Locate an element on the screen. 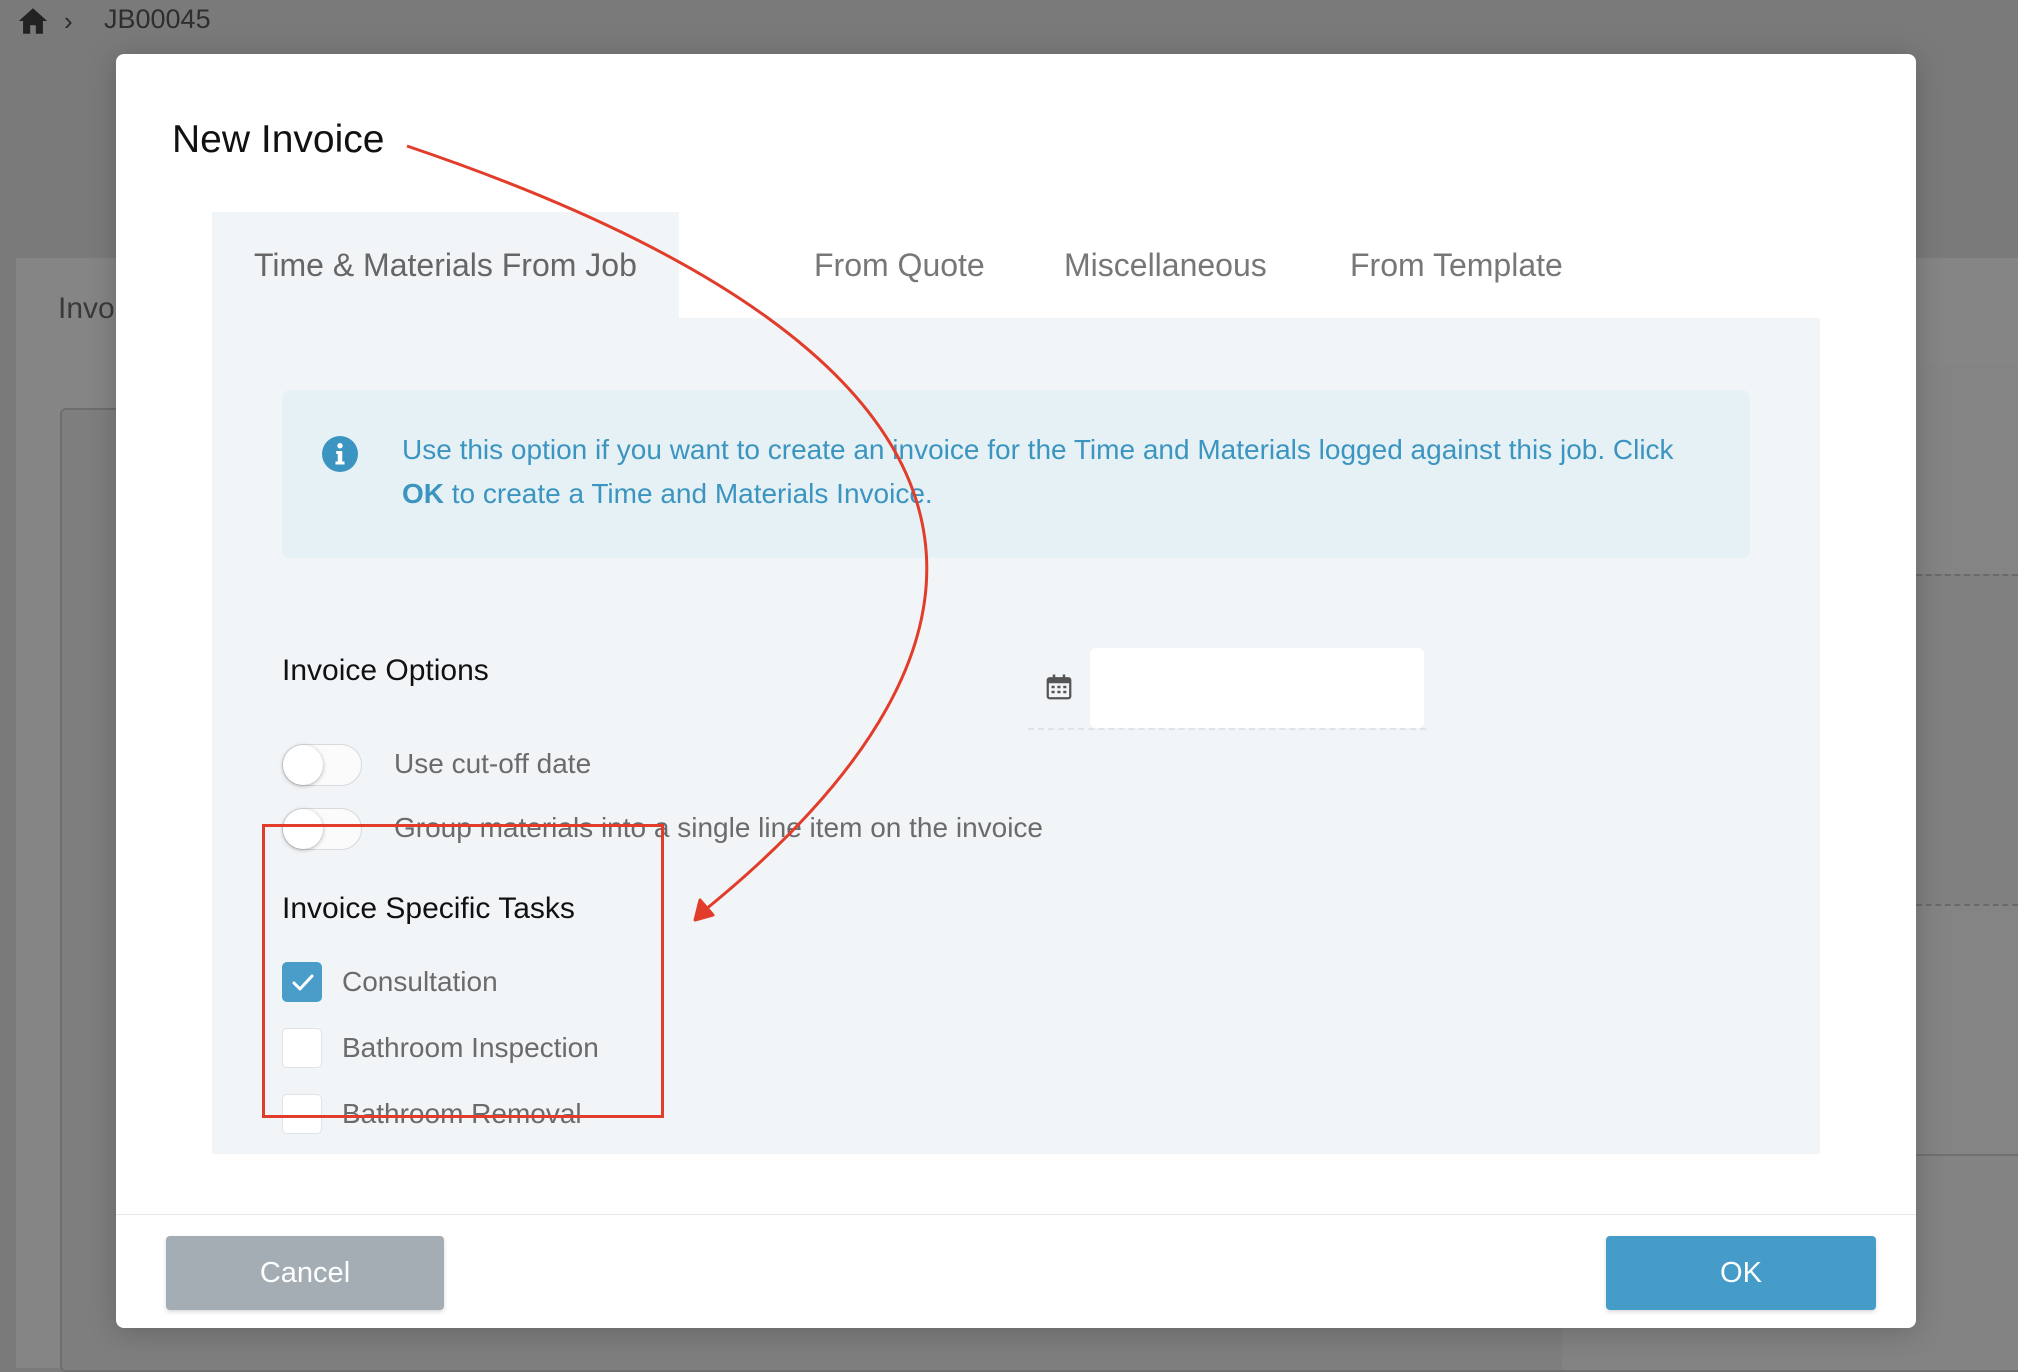 This screenshot has height=1372, width=2018. background-section-label: Invo is located at coordinates (86, 308).